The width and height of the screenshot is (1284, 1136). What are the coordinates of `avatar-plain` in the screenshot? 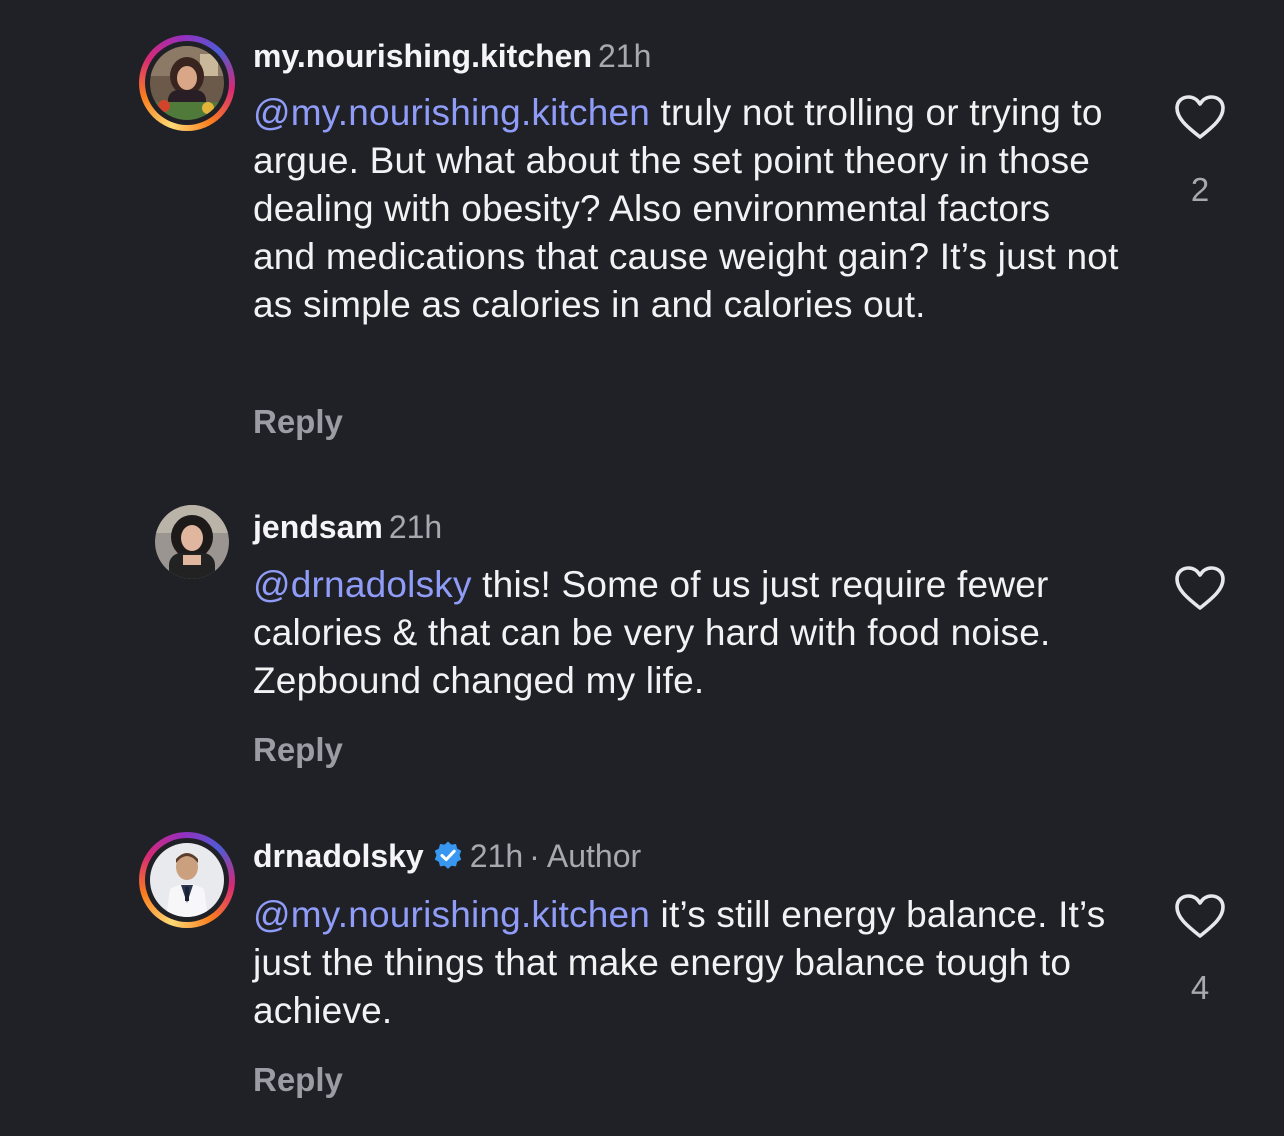 It's located at (192, 542).